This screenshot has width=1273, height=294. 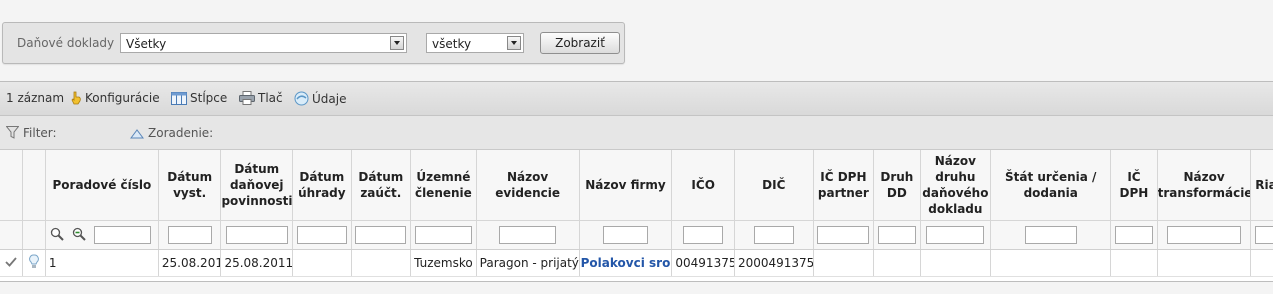 What do you see at coordinates (247, 99) in the screenshot?
I see `printer-icon` at bounding box center [247, 99].